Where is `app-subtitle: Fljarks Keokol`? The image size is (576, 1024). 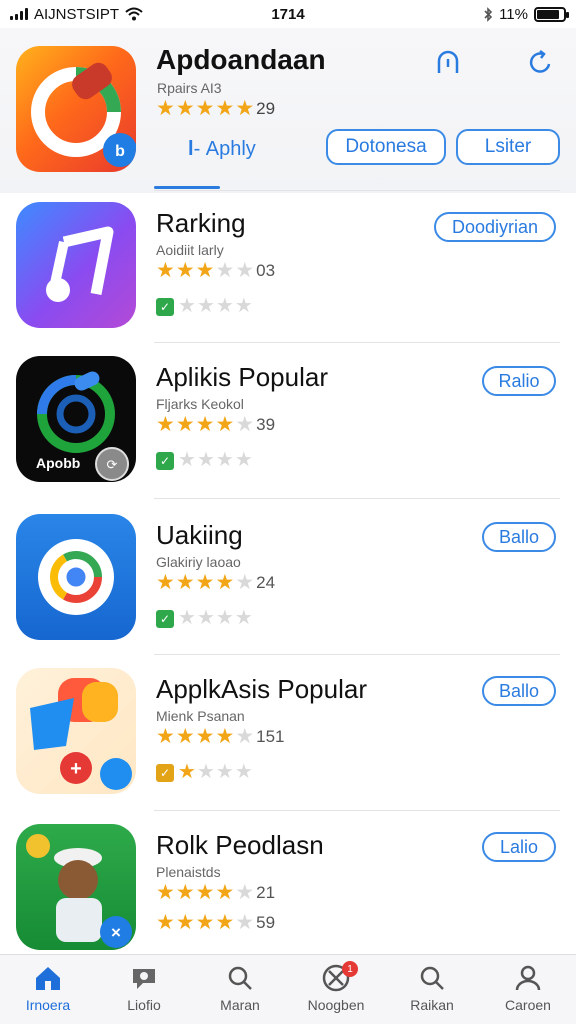 app-subtitle: Fljarks Keokol is located at coordinates (200, 404).